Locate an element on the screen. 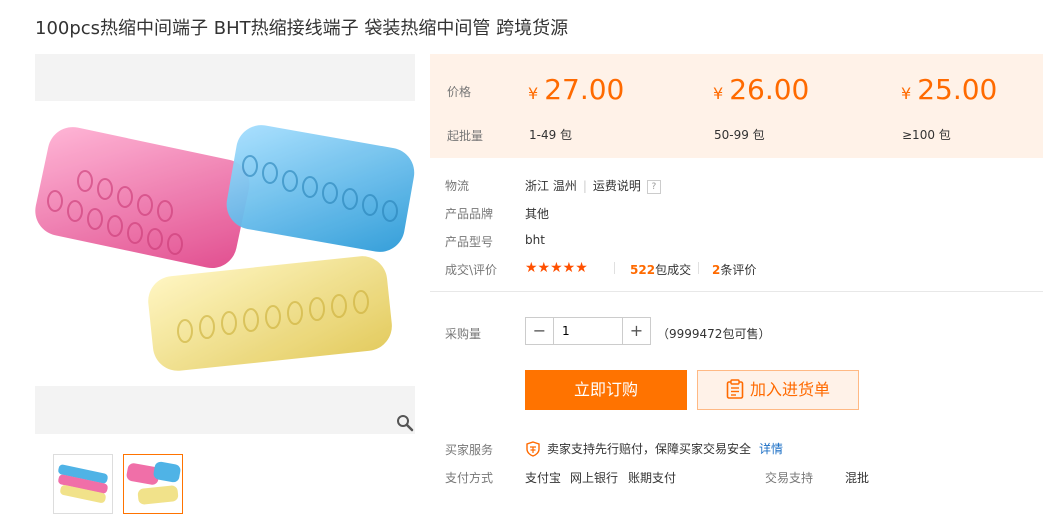 The width and height of the screenshot is (1043, 528). quantity-stepper: − + is located at coordinates (588, 331).